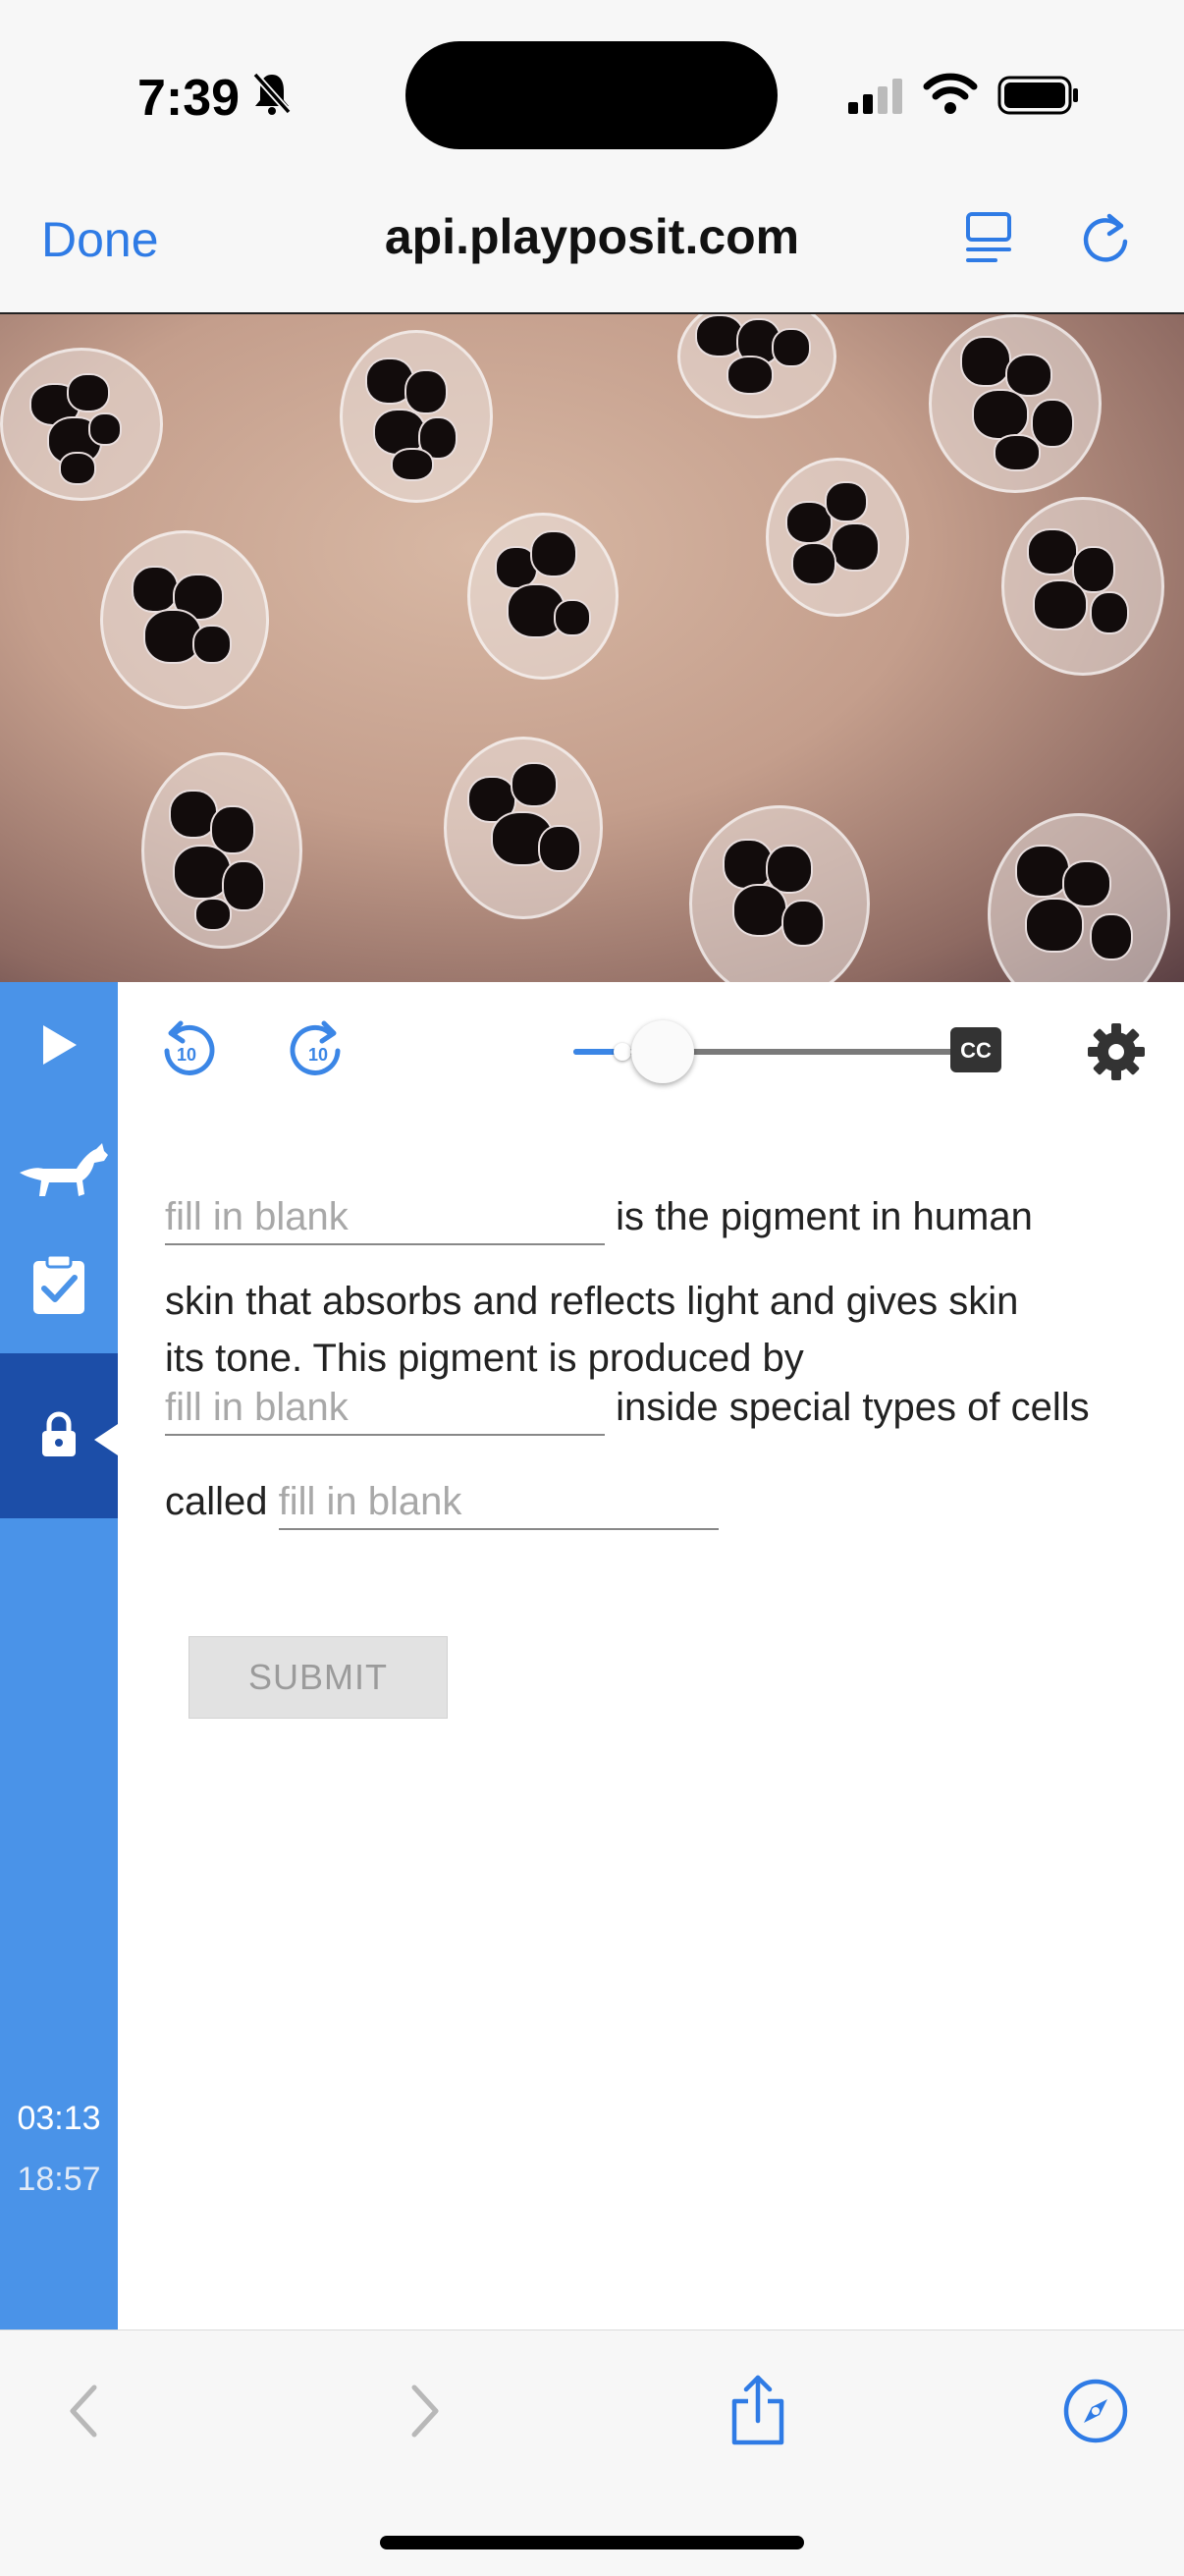 Image resolution: width=1184 pixels, height=2576 pixels. I want to click on forward-10-icon: 10, so click(318, 1052).